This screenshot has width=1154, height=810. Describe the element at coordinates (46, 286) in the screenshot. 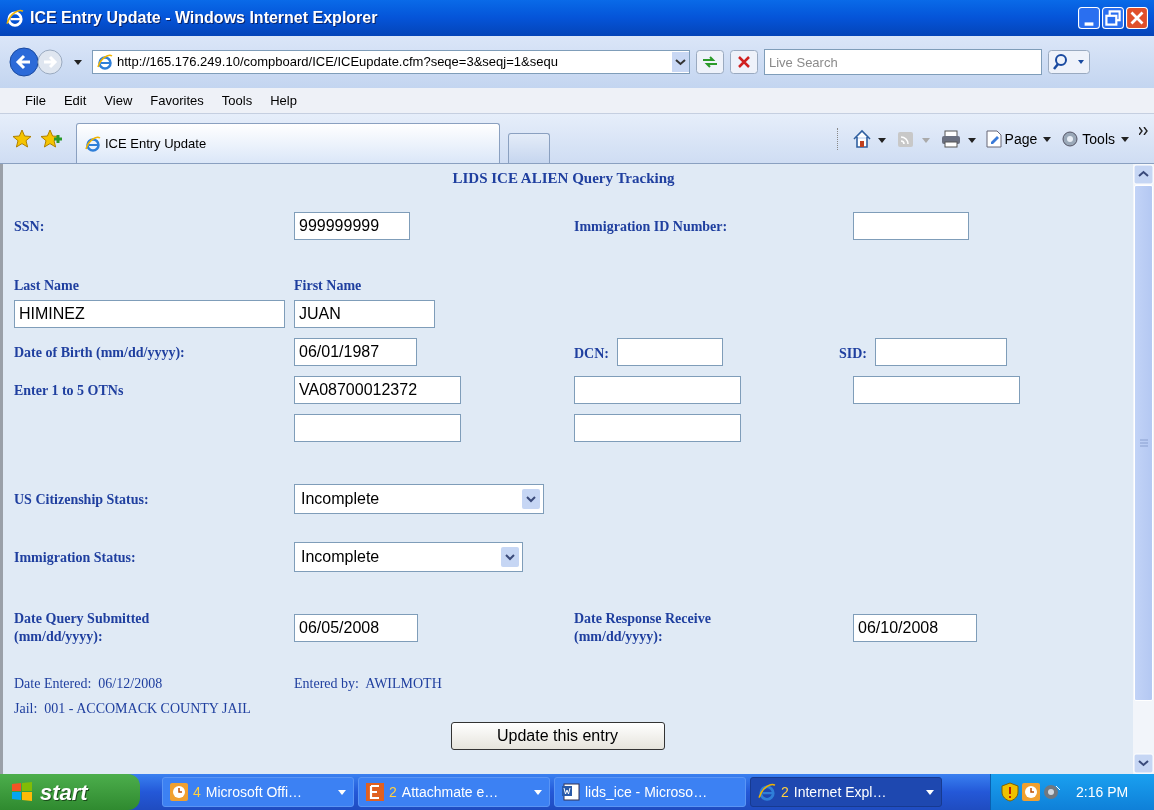

I see `field-label: Last Name` at that location.